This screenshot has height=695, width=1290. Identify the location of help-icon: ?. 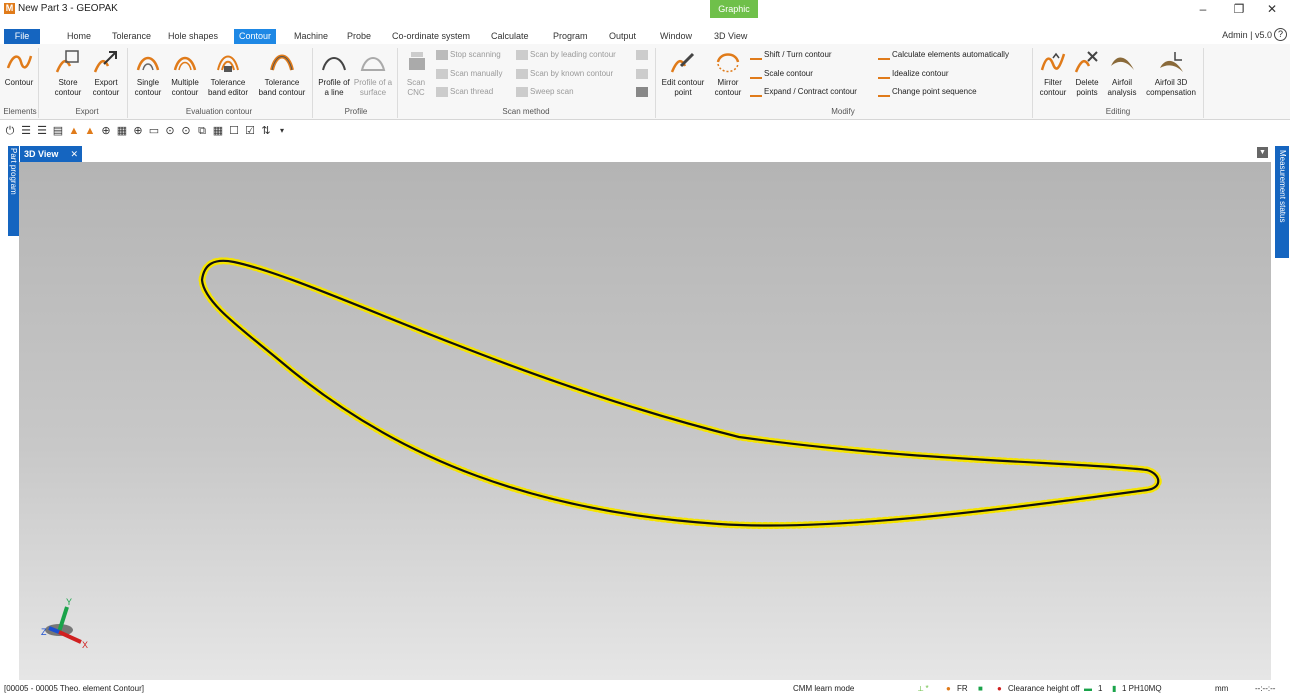
(1280, 34).